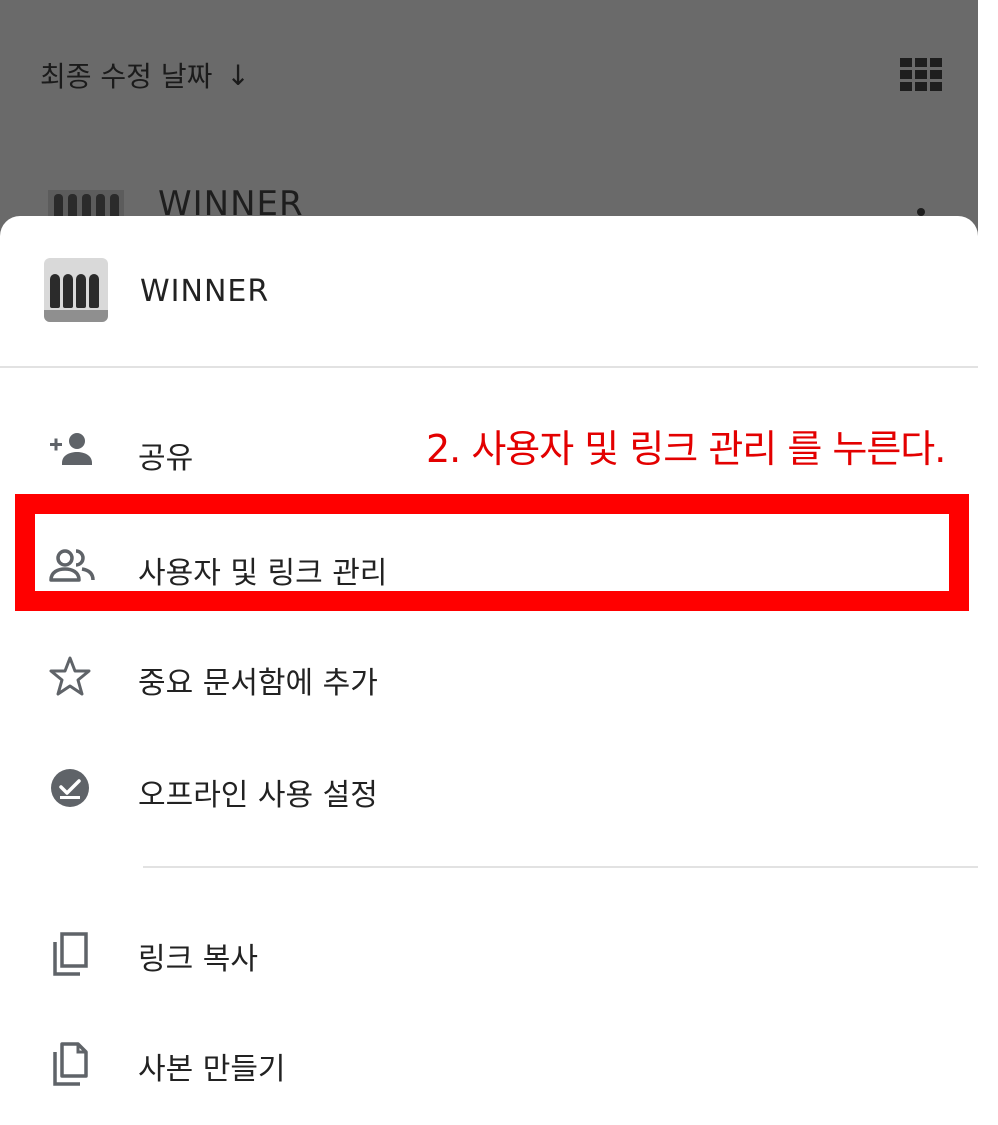 The width and height of the screenshot is (998, 1125). I want to click on menu-item-label: 중요 문서함에 추가, so click(258, 683).